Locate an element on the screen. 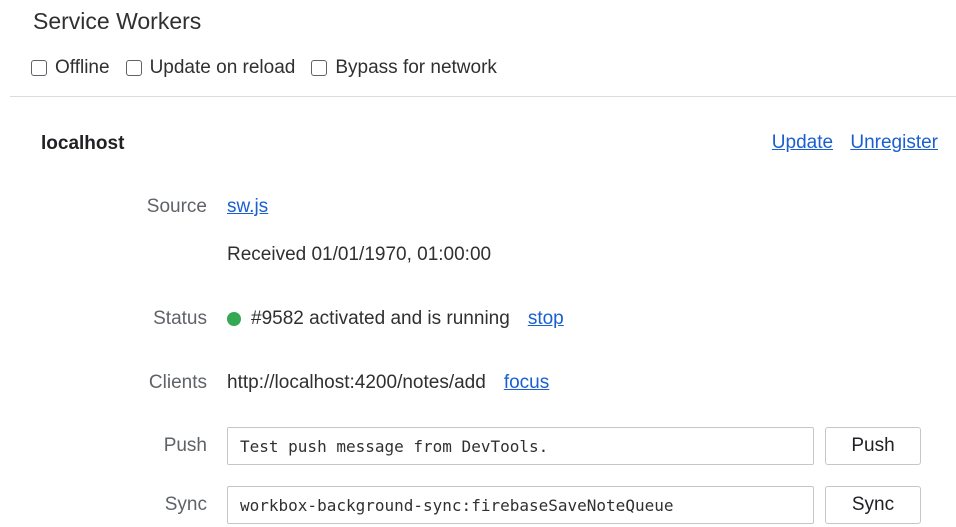  status-running-icon is located at coordinates (234, 319).